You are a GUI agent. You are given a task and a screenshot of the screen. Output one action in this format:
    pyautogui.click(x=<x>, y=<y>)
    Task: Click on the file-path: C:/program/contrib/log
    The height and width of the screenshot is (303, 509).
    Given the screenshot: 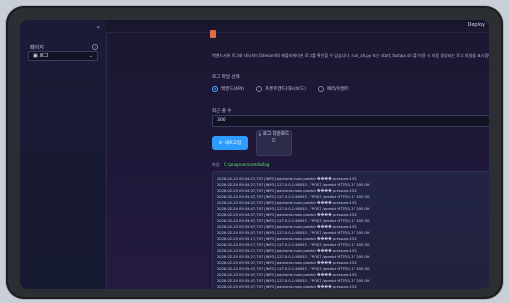 What is the action you would take?
    pyautogui.click(x=247, y=164)
    